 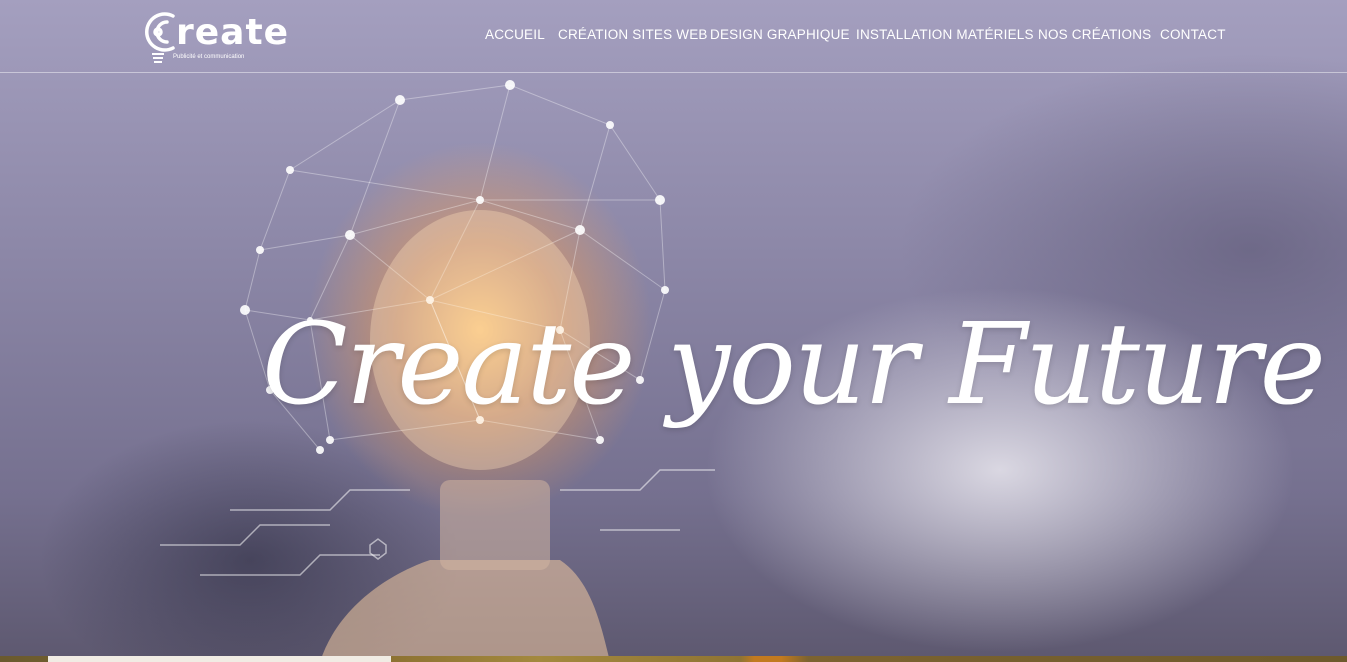 What do you see at coordinates (209, 57) in the screenshot?
I see `logo-tagline: Publicité et communication` at bounding box center [209, 57].